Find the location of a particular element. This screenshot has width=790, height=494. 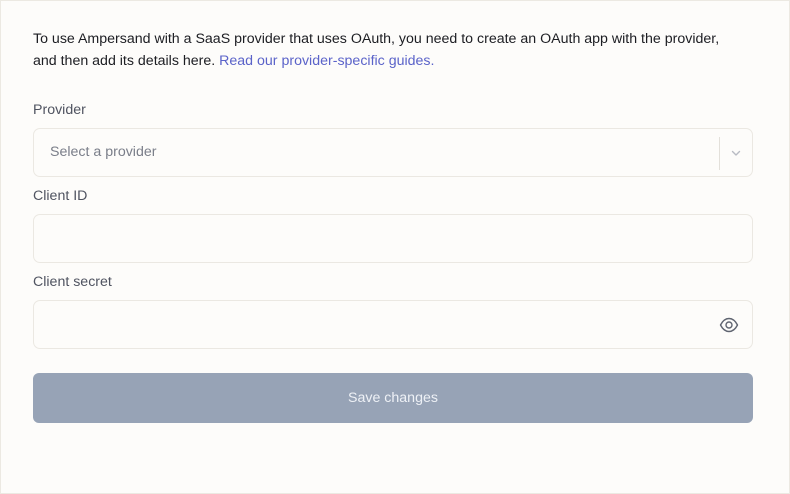

provider-guides-link: Read our provider-specific guides. is located at coordinates (326, 61).